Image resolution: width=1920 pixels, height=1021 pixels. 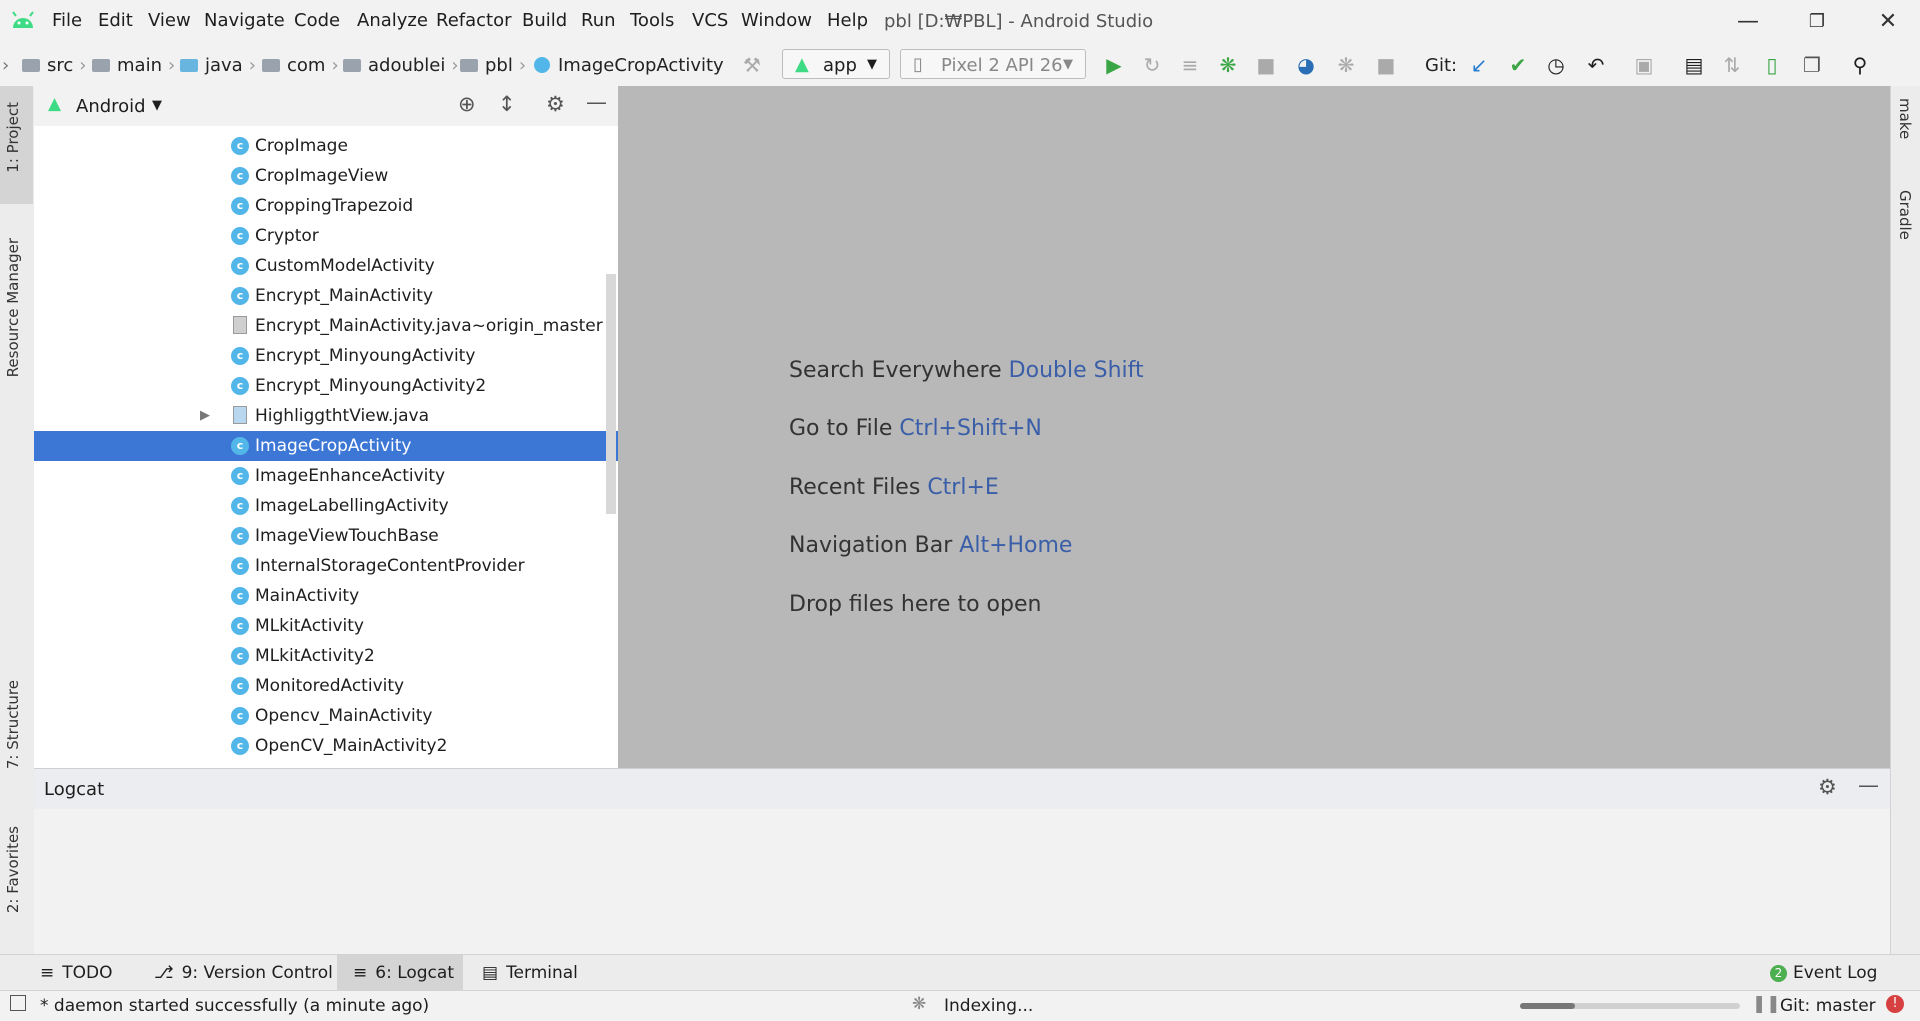 I want to click on breadcrumb-pbl: pbl ›, so click(x=496, y=65).